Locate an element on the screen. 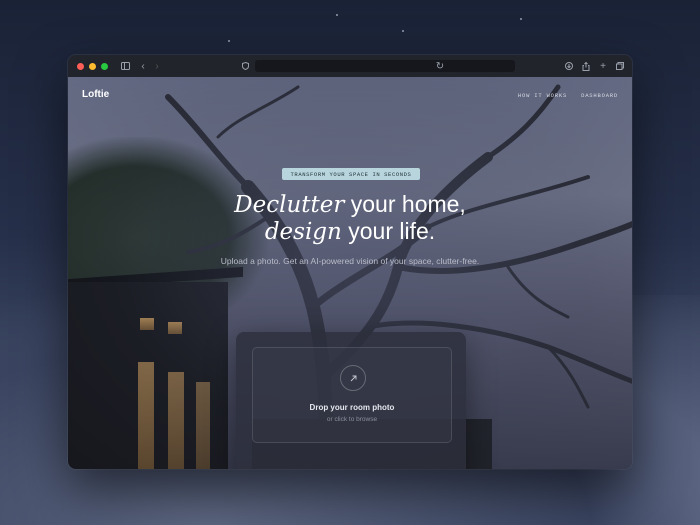 Image resolution: width=700 pixels, height=525 pixels. hero-badge: TRANSFORM YOUR SPACE IN SECONDS is located at coordinates (351, 174).